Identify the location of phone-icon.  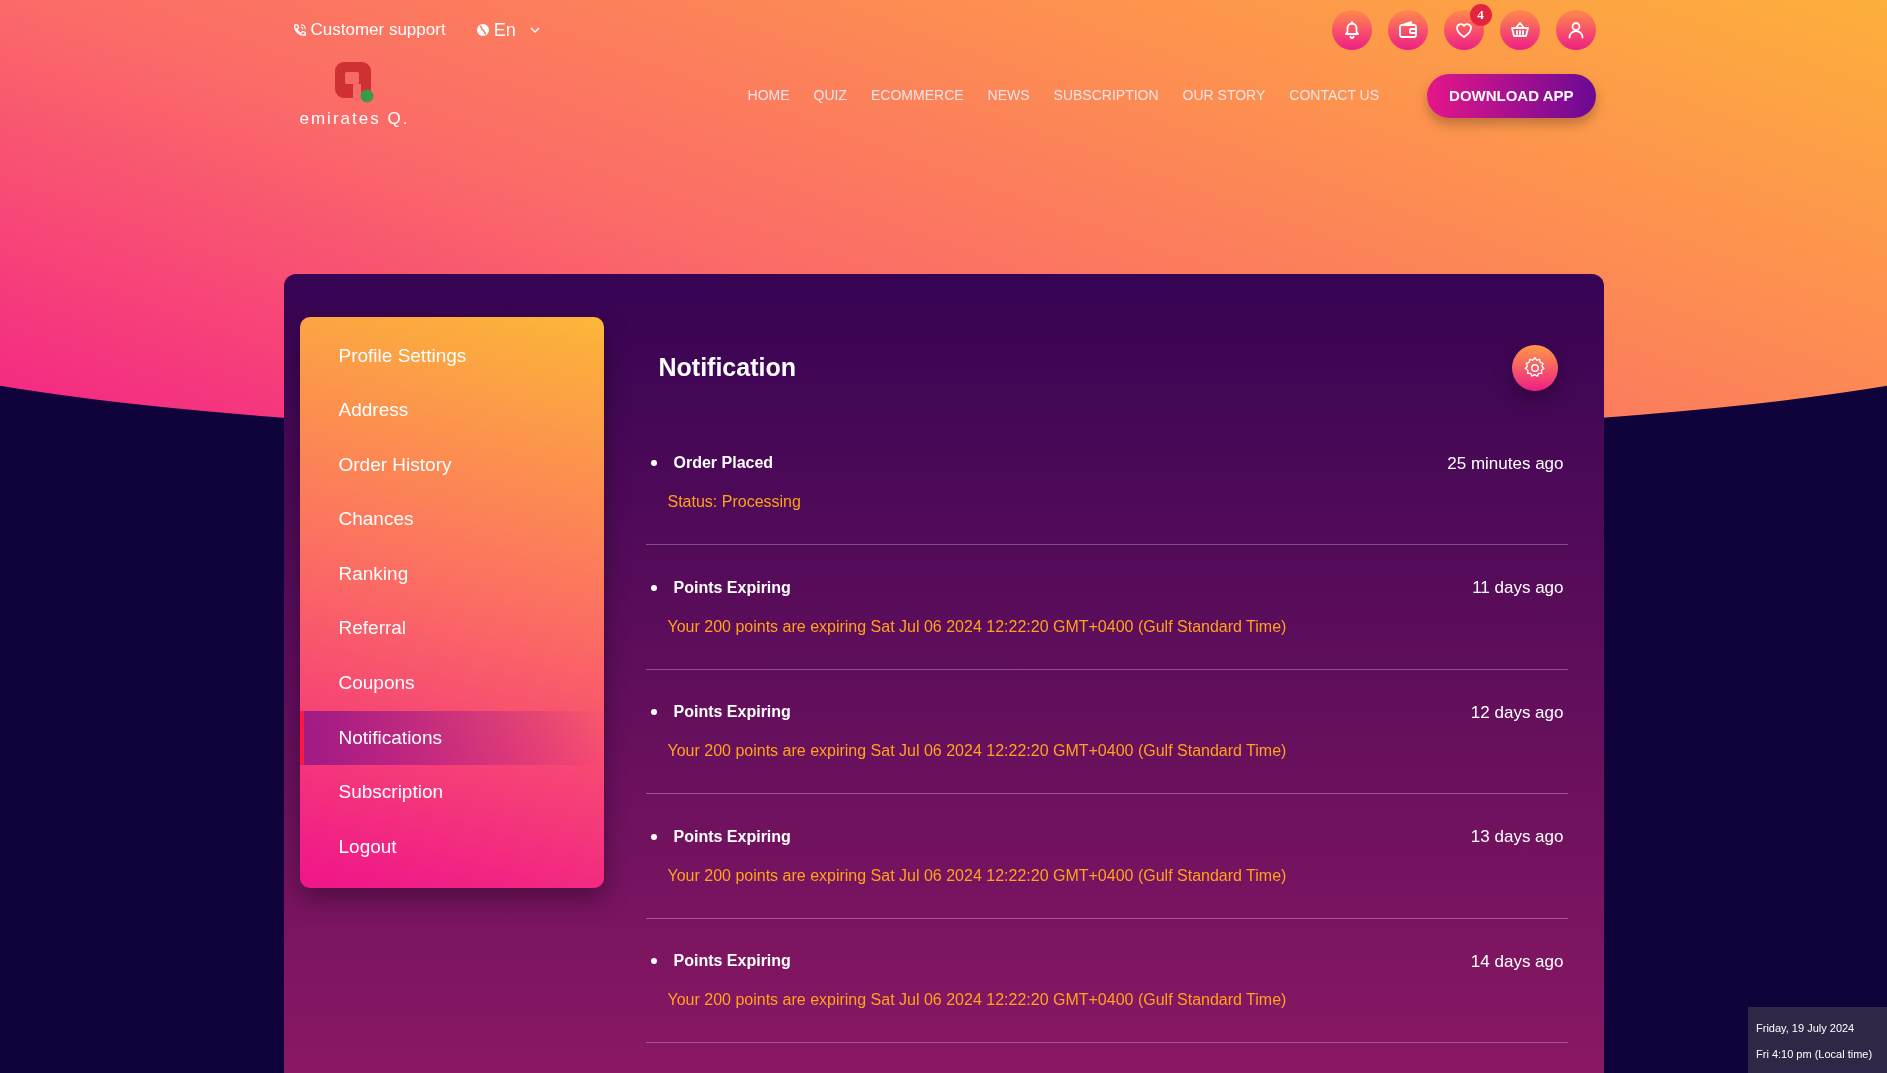
(299, 30).